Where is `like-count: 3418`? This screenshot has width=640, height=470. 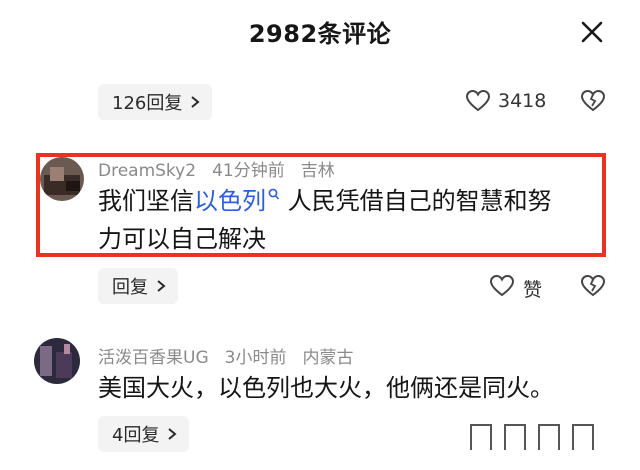 like-count: 3418 is located at coordinates (522, 101).